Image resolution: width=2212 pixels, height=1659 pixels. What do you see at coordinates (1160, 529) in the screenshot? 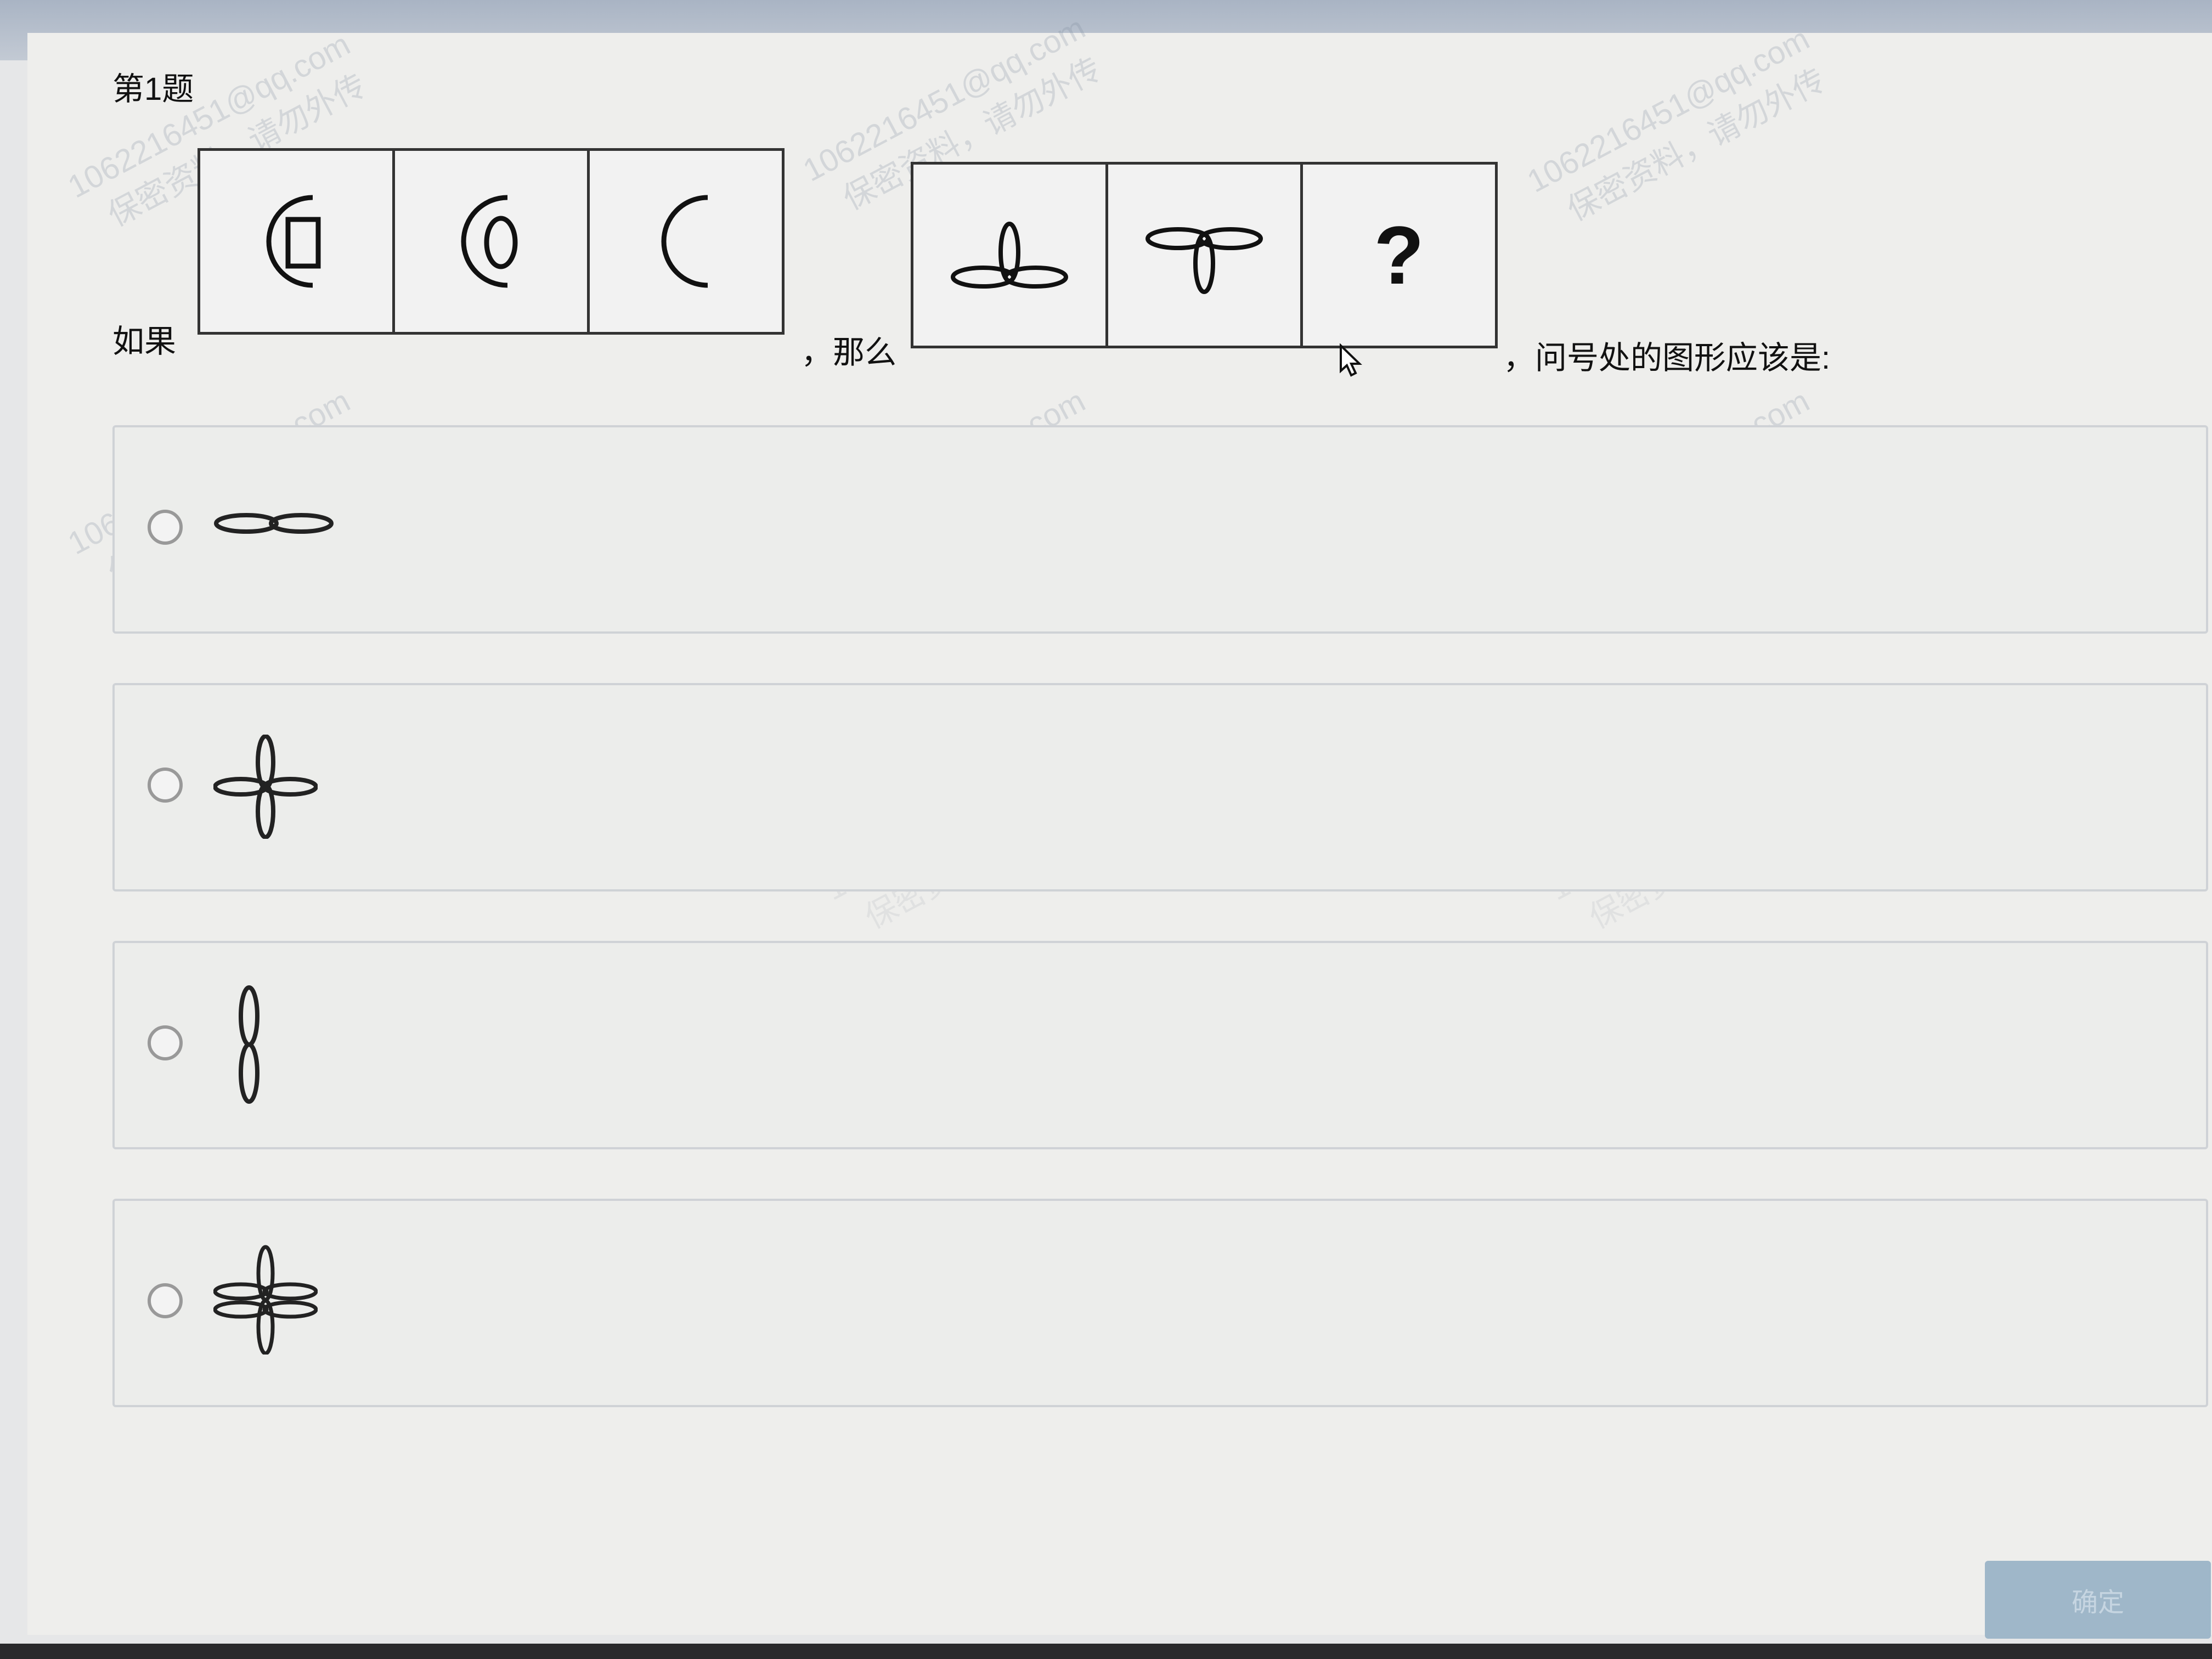
I see `option-a` at bounding box center [1160, 529].